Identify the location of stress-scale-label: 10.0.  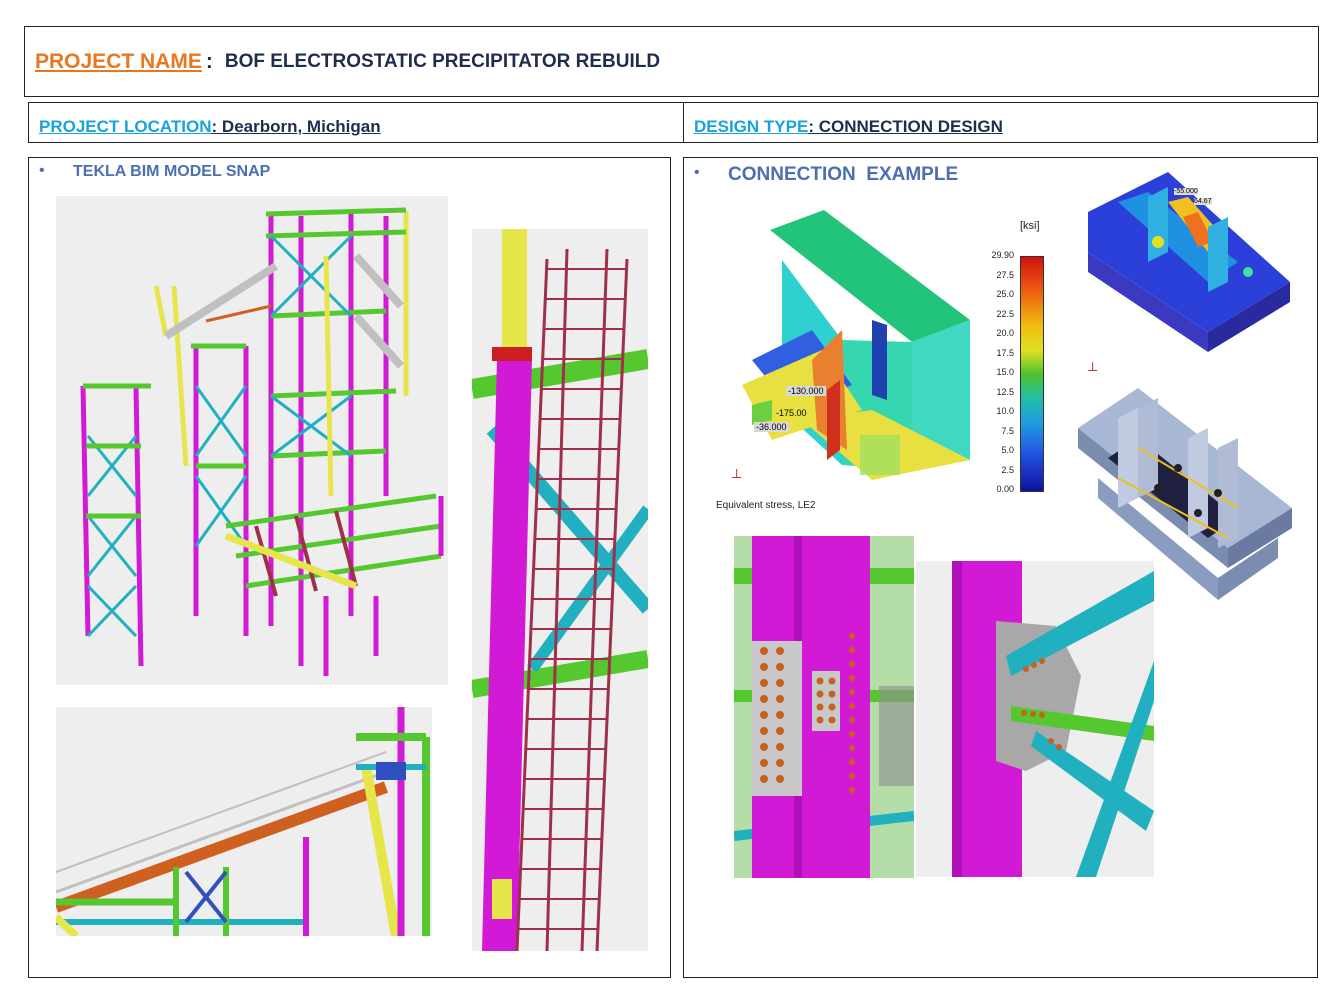
(1005, 411).